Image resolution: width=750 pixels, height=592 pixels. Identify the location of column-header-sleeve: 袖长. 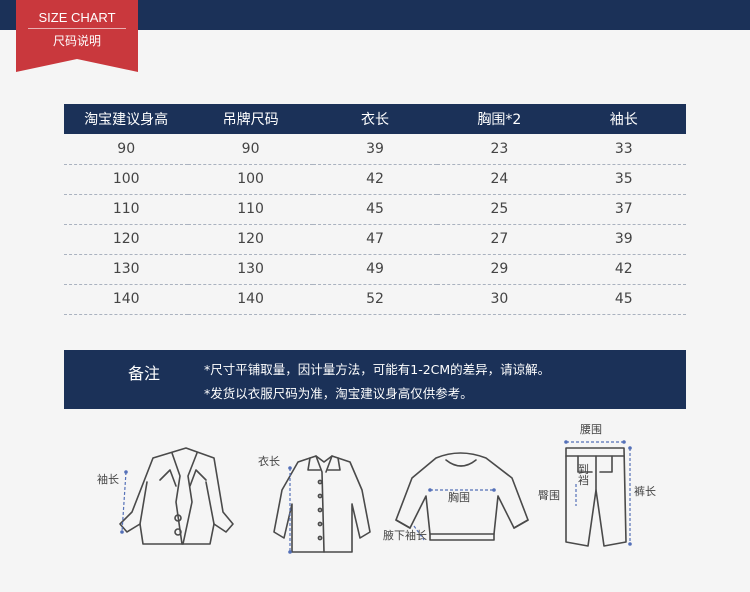
(623, 119).